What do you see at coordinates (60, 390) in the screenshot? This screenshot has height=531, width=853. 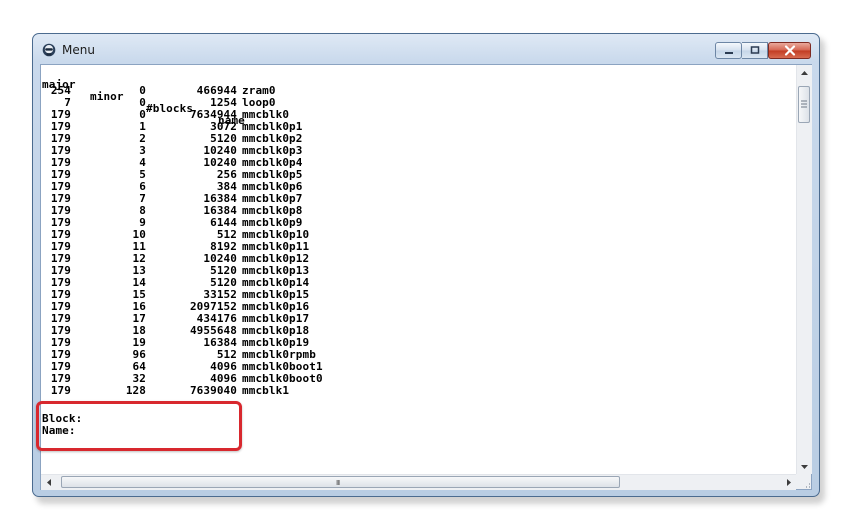 I see `cell-major: 179` at bounding box center [60, 390].